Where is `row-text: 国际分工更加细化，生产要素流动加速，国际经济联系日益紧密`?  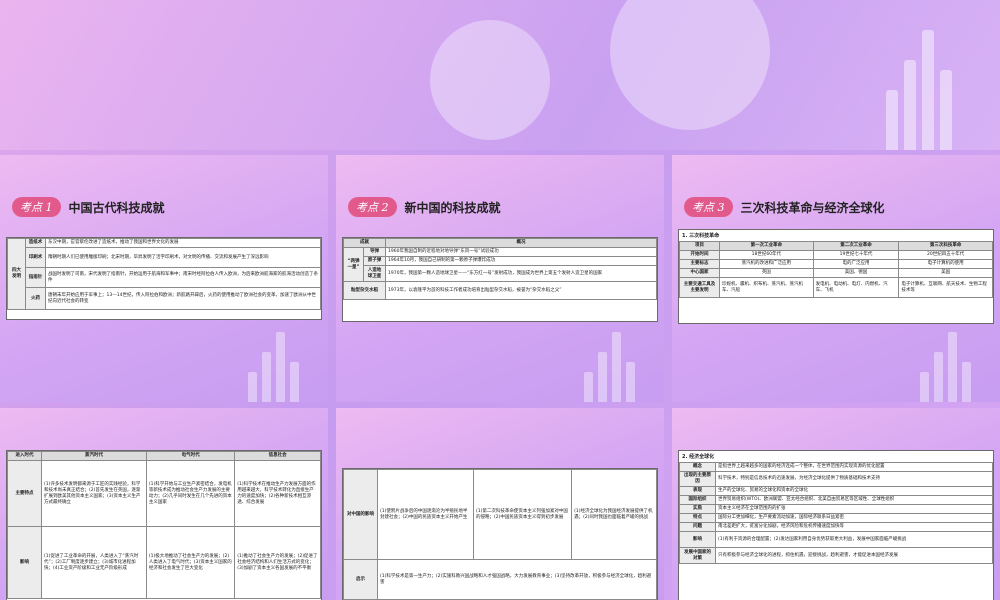 row-text: 国际分工更加细化，生产要素流动加速，国际经济联系日益紧密 is located at coordinates (854, 518).